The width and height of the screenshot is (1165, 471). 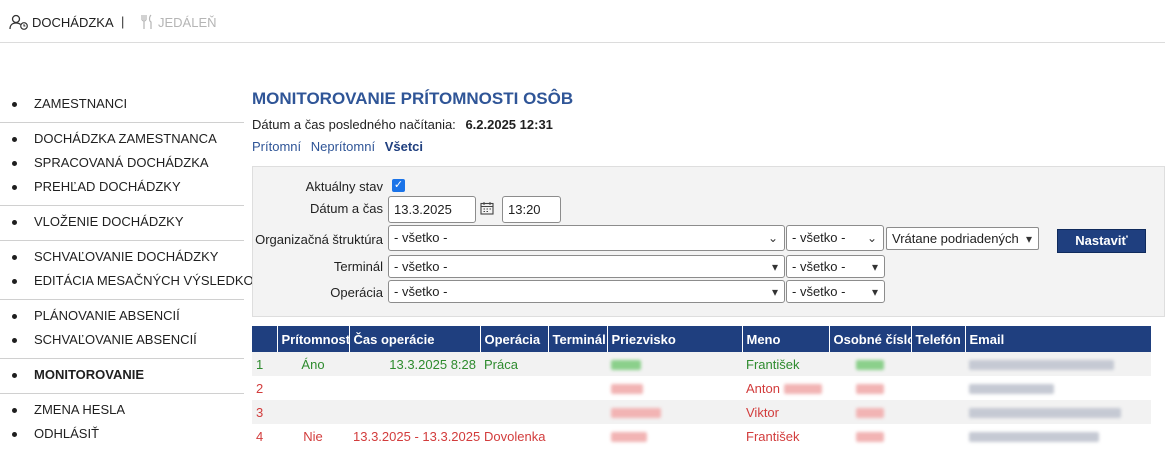 What do you see at coordinates (514, 364) in the screenshot?
I see `row-operation: Práca` at bounding box center [514, 364].